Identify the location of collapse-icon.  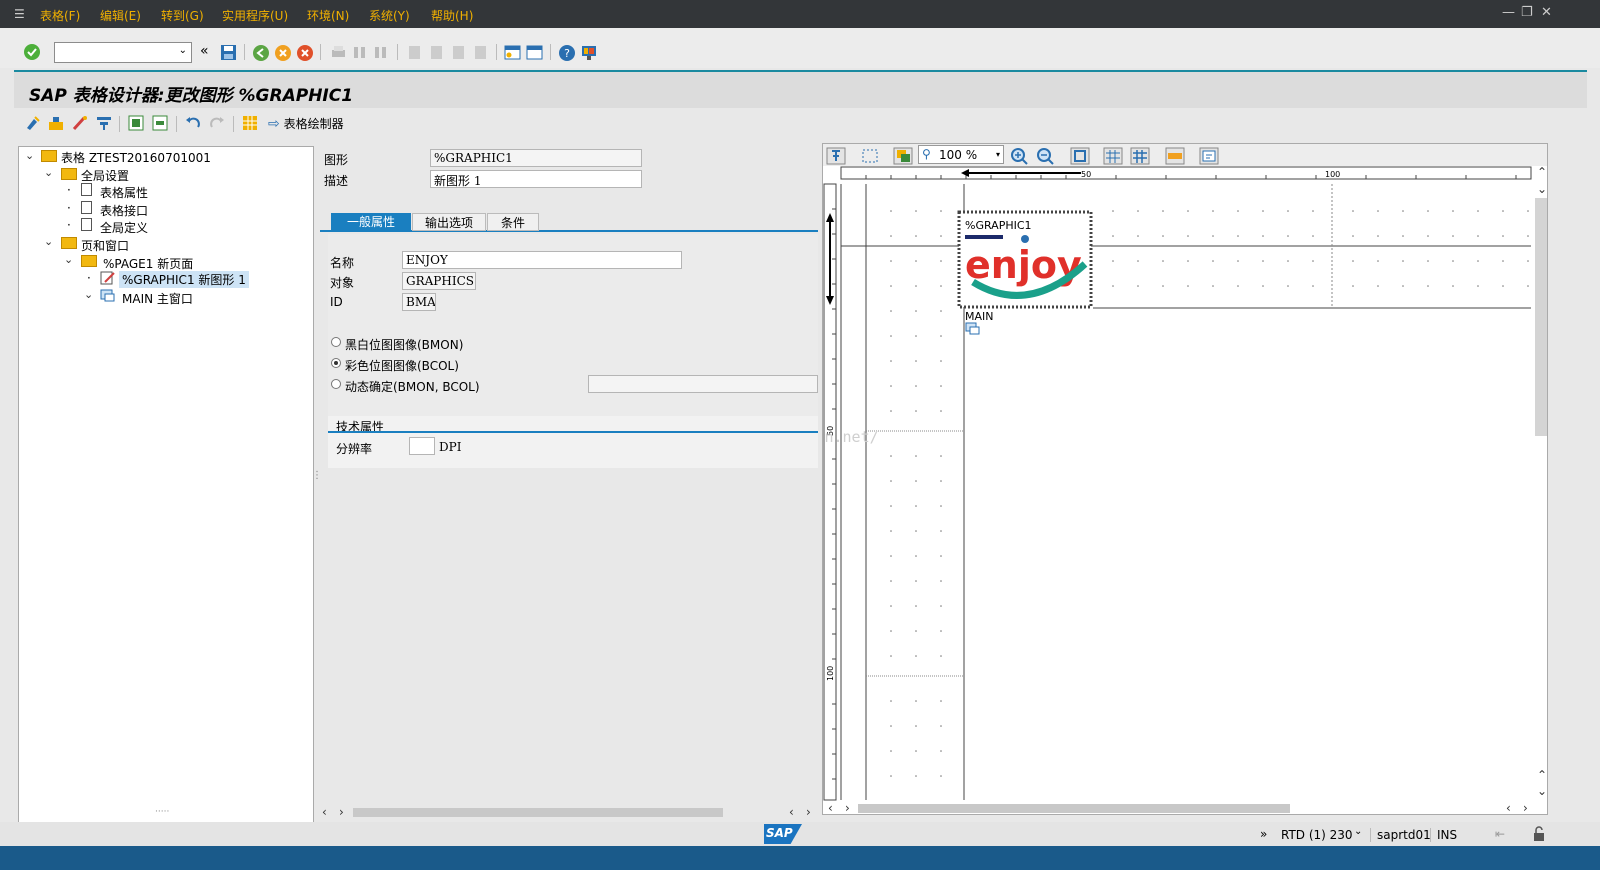
(160, 123).